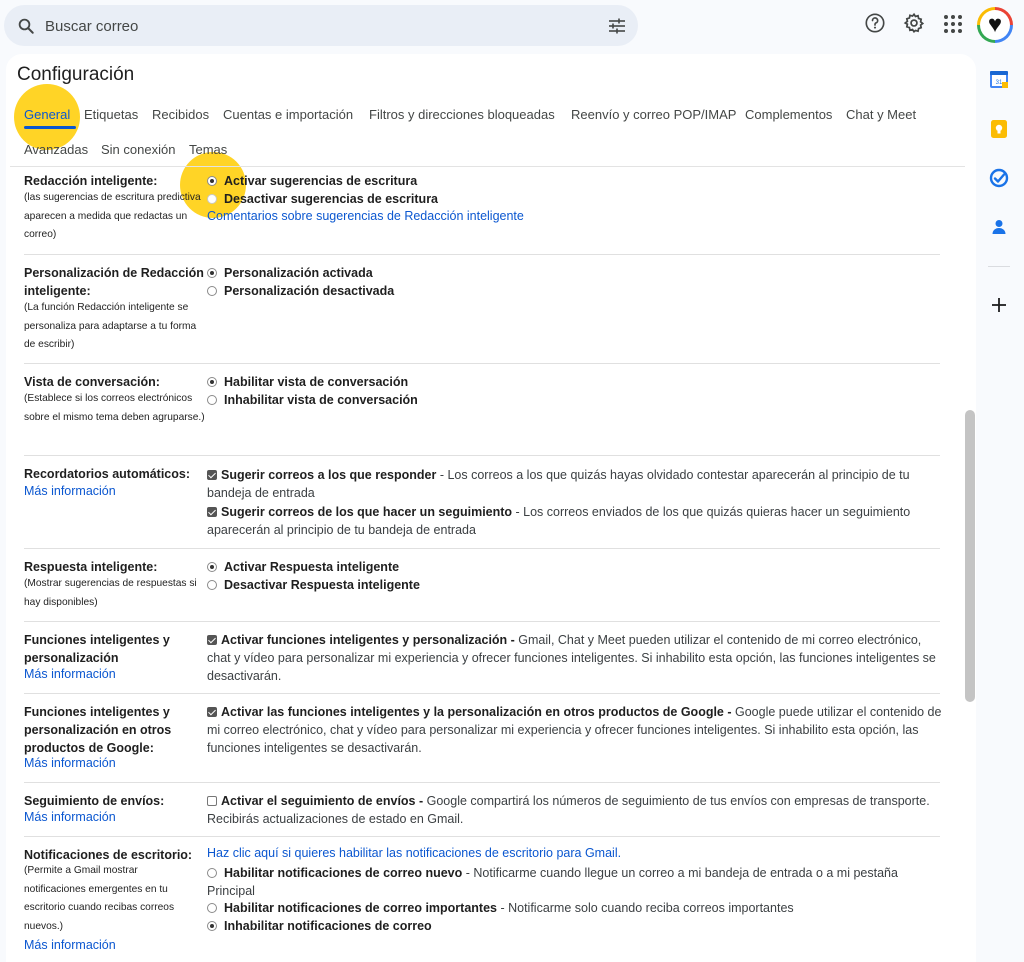 The width and height of the screenshot is (1024, 962). Describe the element at coordinates (999, 79) in the screenshot. I see `calendar-icon: 31` at that location.